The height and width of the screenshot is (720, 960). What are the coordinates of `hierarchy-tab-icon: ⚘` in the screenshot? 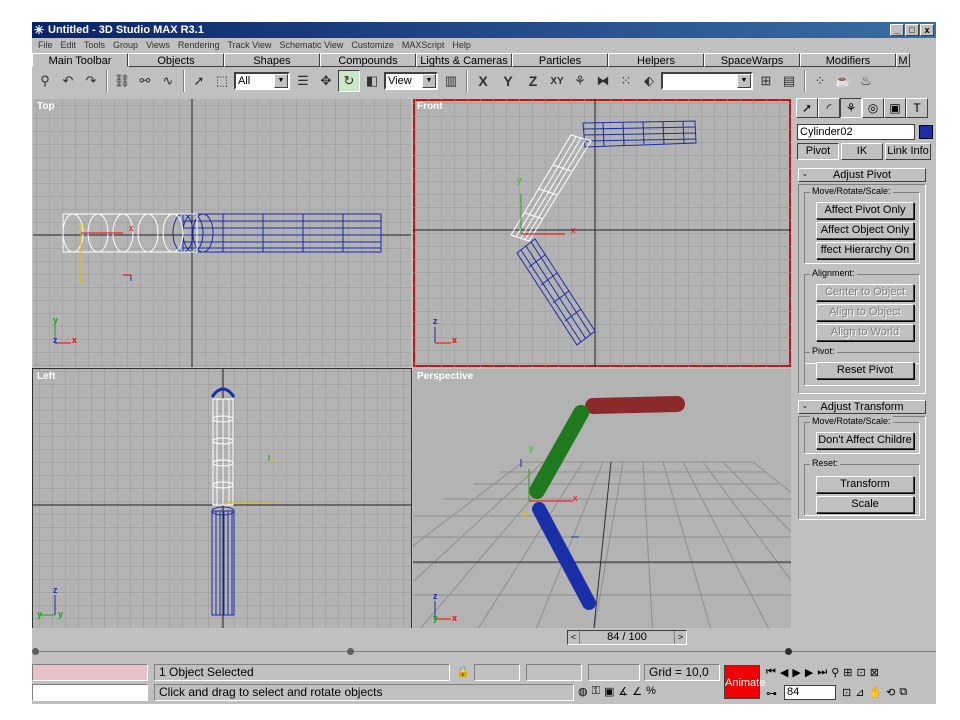 It's located at (851, 108).